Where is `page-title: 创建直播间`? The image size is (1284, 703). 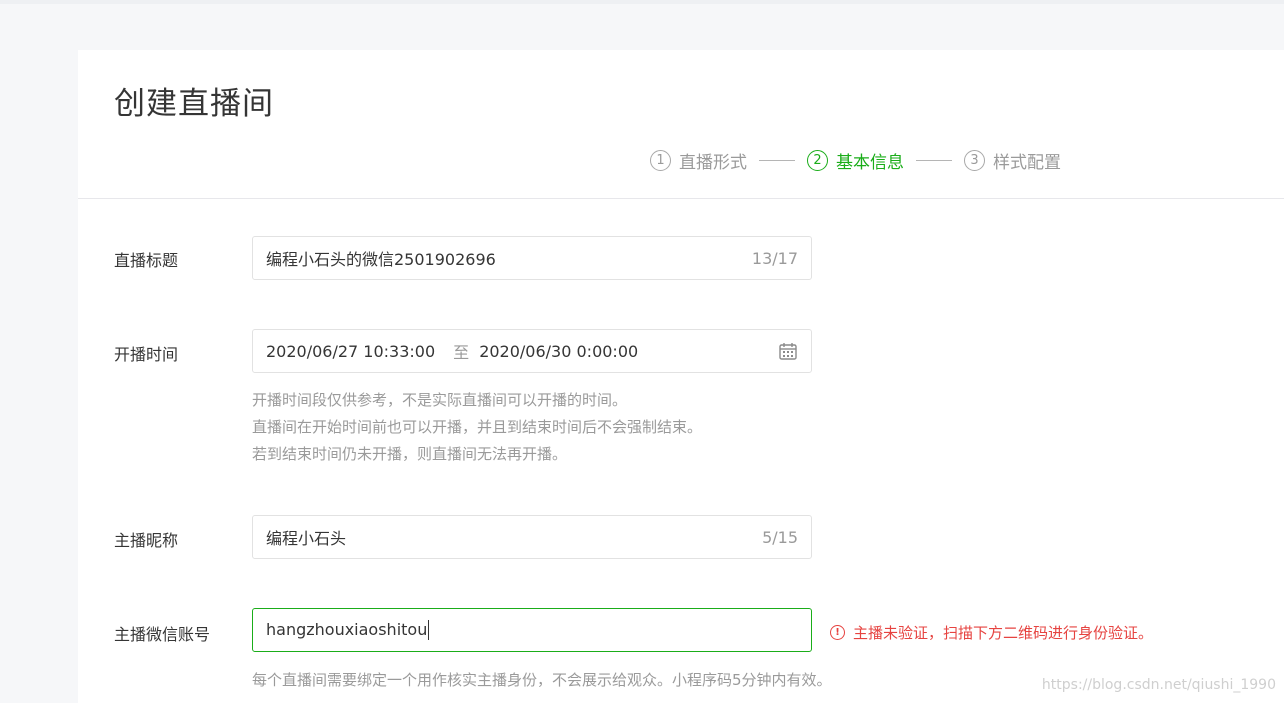
page-title: 创建直播间 is located at coordinates (194, 104).